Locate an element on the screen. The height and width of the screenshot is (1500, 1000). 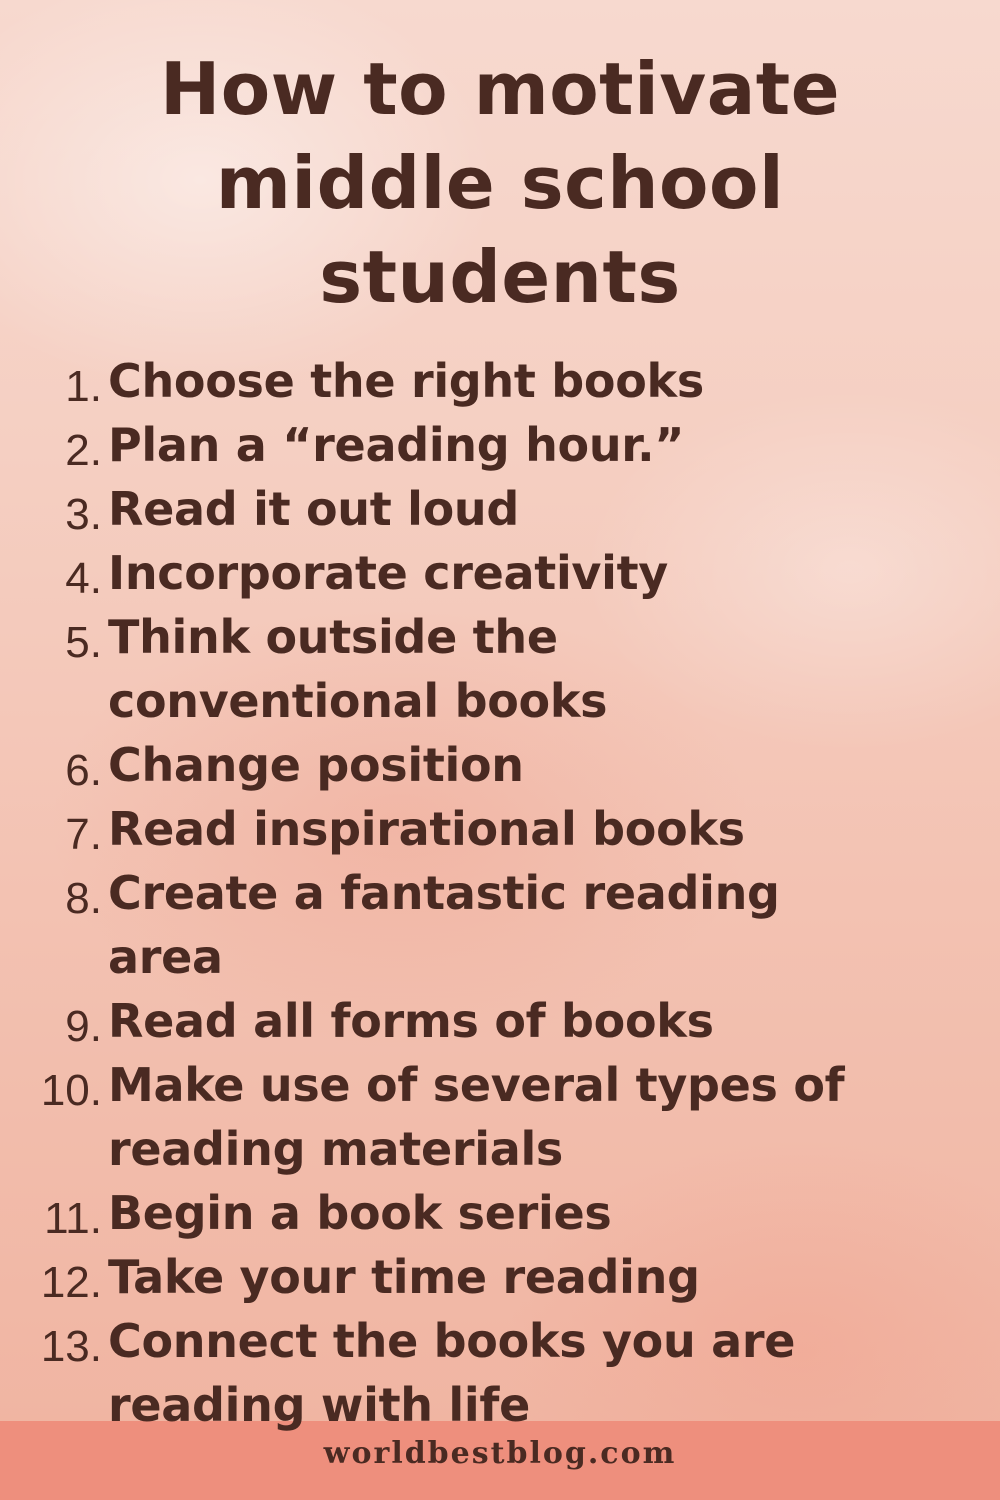
list-item: 9. Read all forms of books is located at coordinates (500, 1021).